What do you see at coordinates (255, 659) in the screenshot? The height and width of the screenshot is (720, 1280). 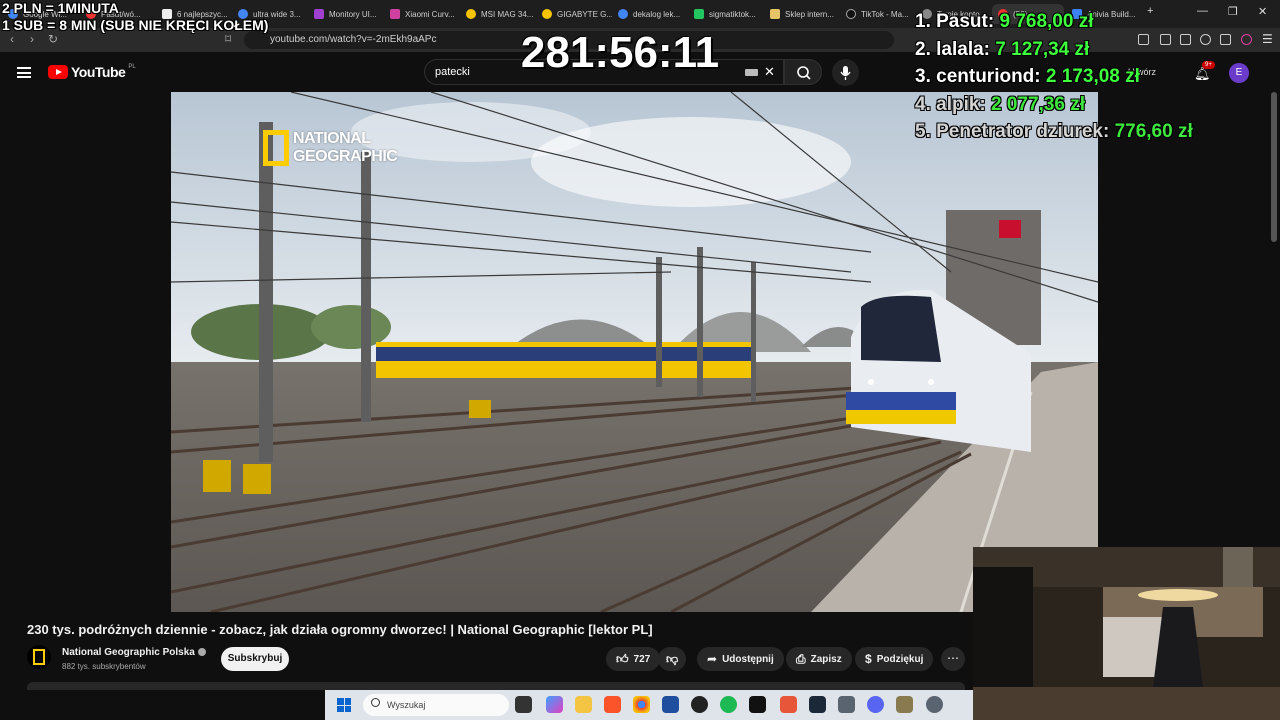 I see `subscribe-button: Subskrybuj` at bounding box center [255, 659].